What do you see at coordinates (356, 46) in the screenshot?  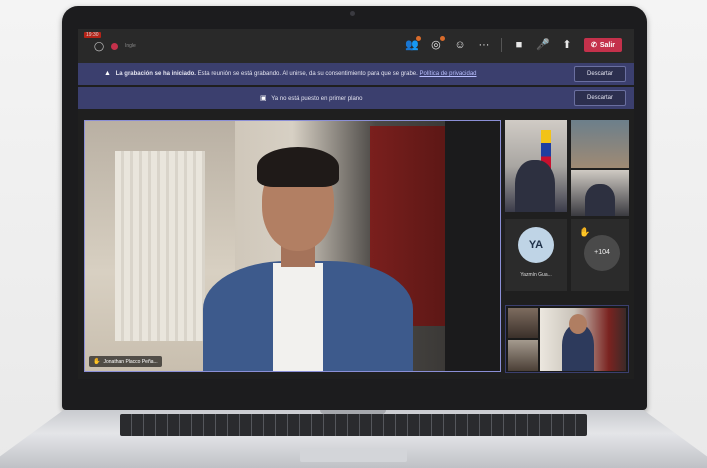 I see `meeting-toolbar: 19:30 ◯ Ingle 👥 ◎ ☺ ··· ■ 🎤 ⬆ ✆ Salir` at bounding box center [356, 46].